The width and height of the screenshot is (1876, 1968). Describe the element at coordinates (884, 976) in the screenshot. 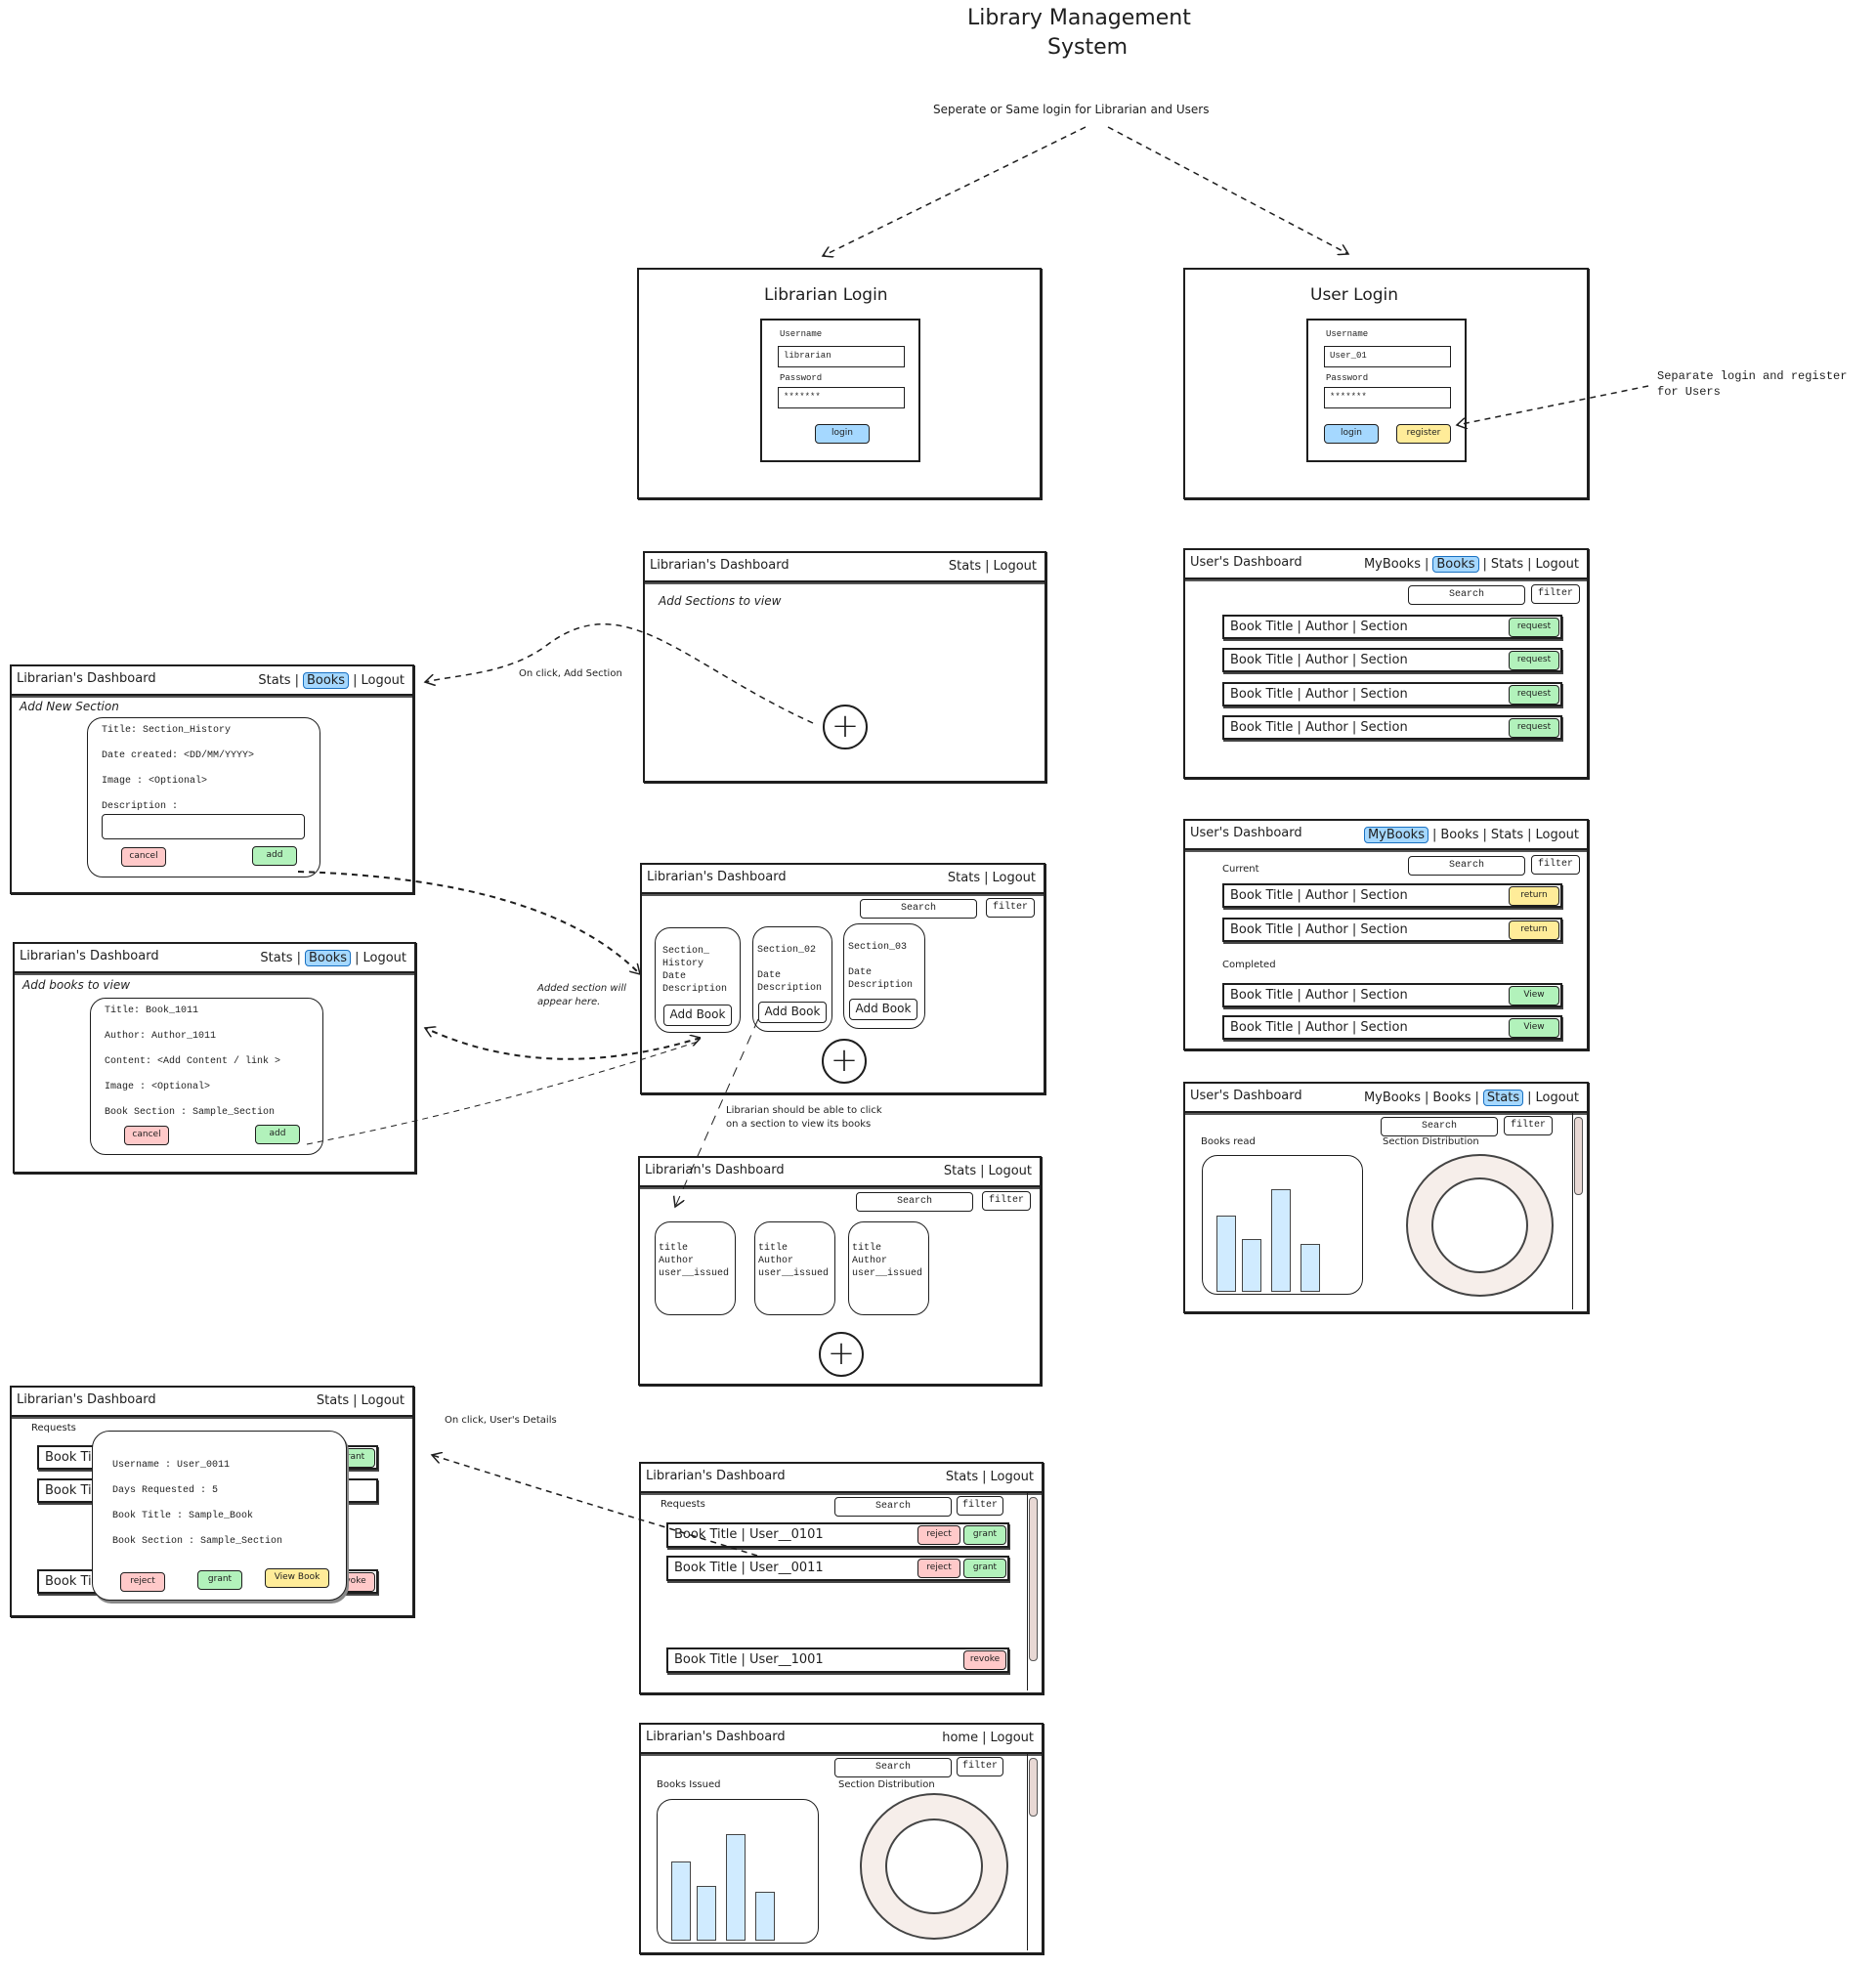

I see `section-card: Section_03 Date Description Add Book` at that location.